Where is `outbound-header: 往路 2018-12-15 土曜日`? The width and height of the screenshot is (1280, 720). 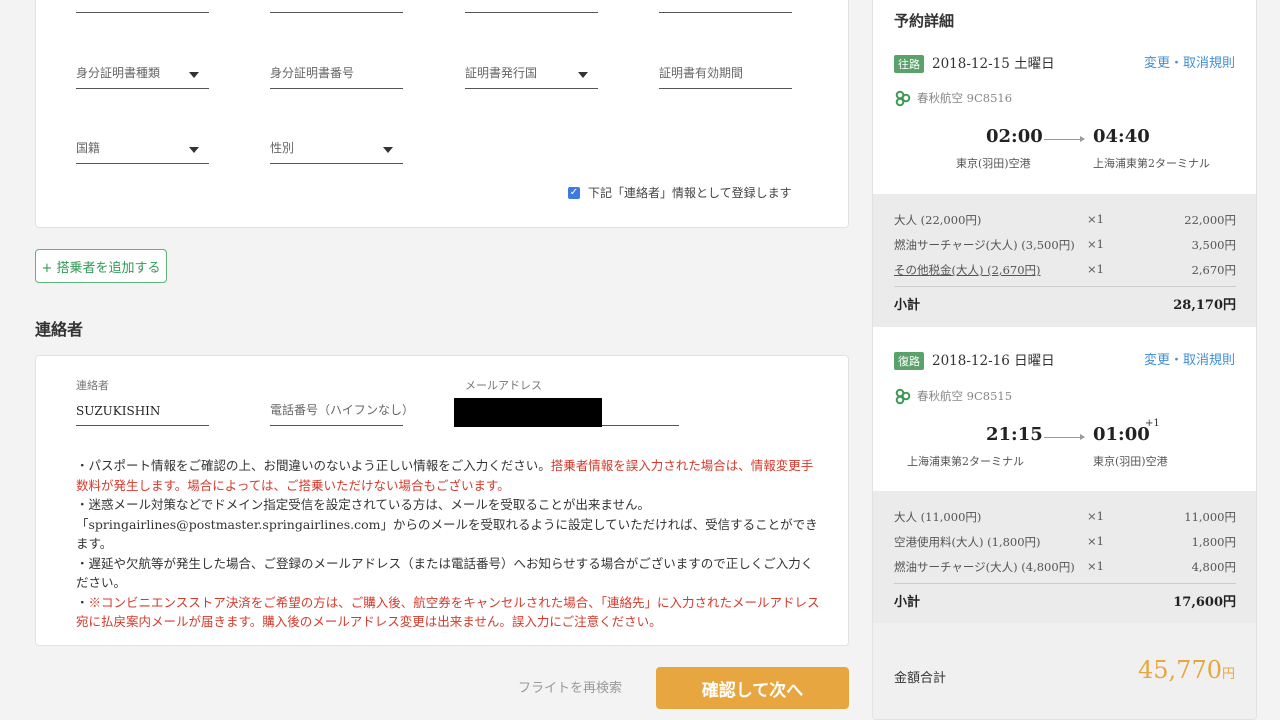
outbound-header: 往路 2018-12-15 土曜日 is located at coordinates (974, 62).